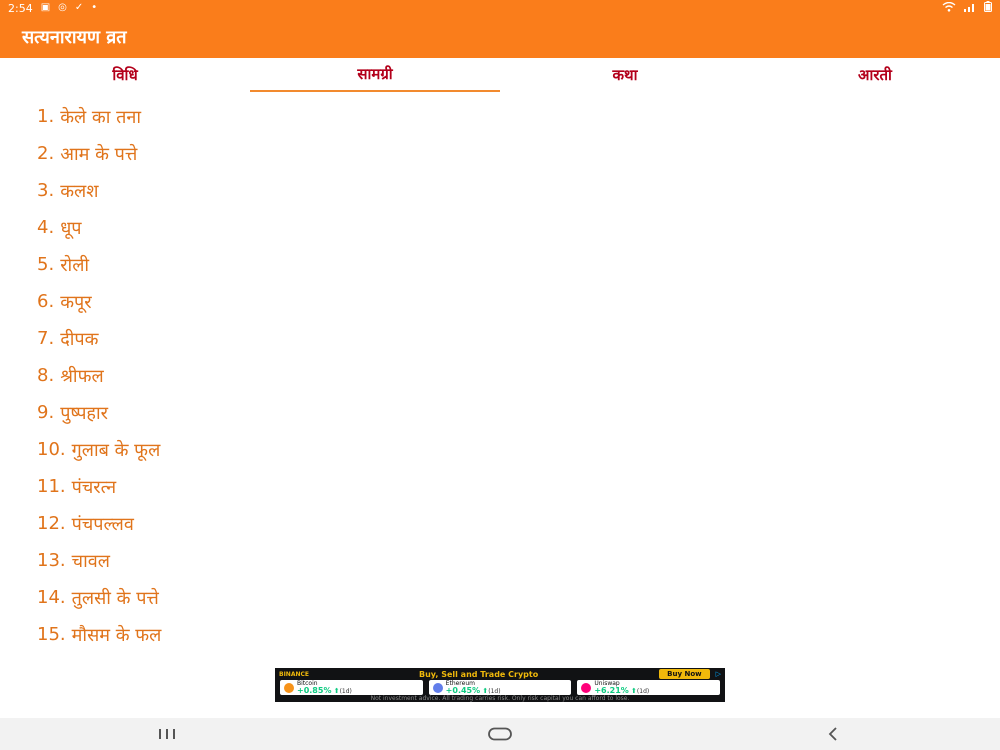  What do you see at coordinates (46, 116) in the screenshot?
I see `item-number: 1.` at bounding box center [46, 116].